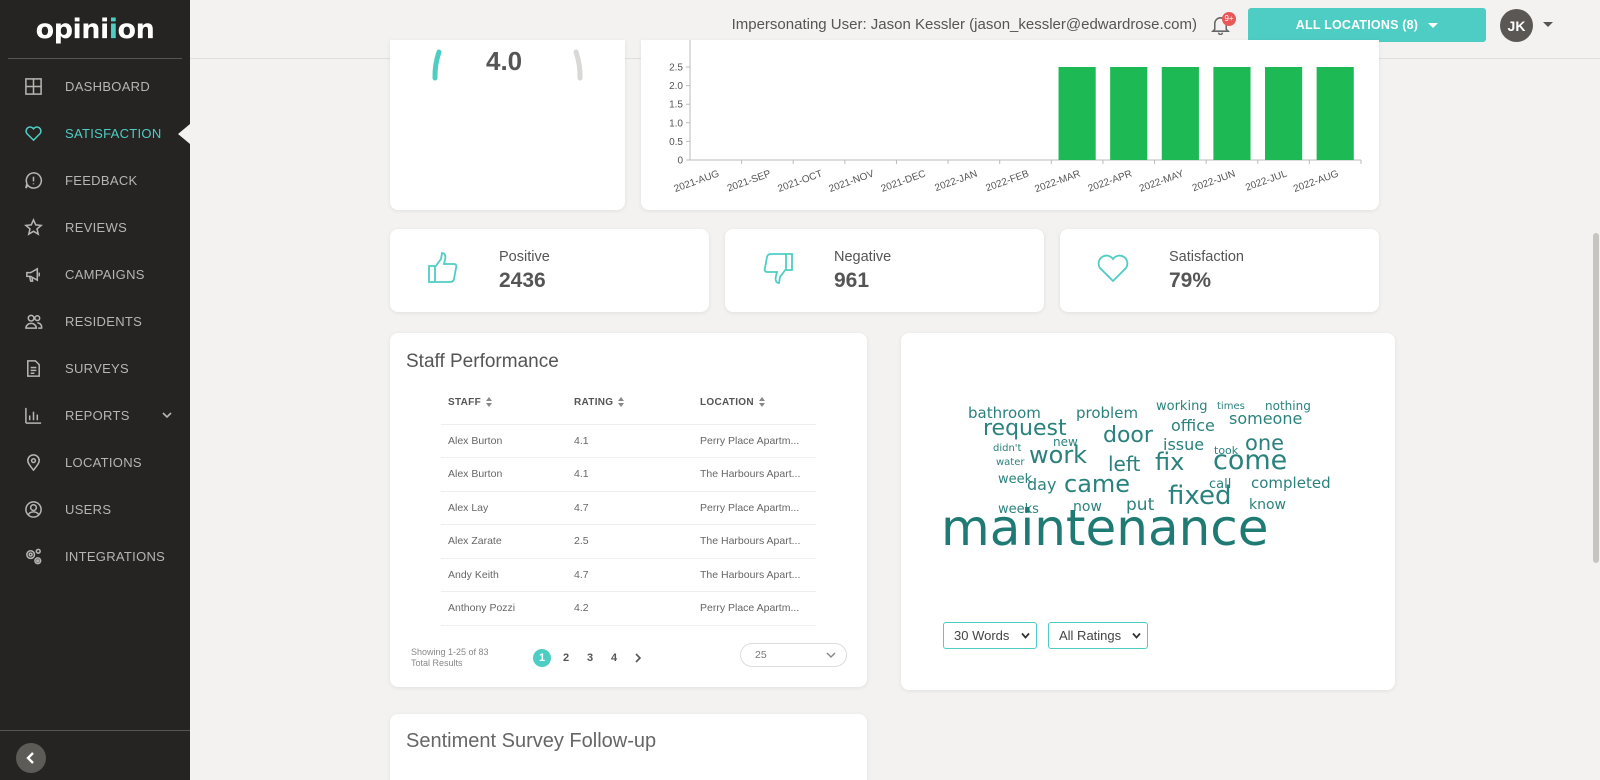 This screenshot has width=1600, height=780. I want to click on sidebar-item-dashboard: DASHBOARD, so click(95, 86).